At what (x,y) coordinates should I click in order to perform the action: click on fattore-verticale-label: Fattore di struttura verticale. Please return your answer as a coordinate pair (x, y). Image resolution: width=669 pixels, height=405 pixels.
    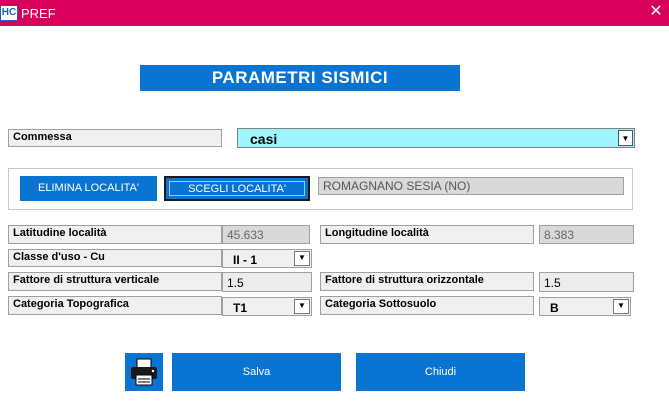
    Looking at the image, I should click on (115, 281).